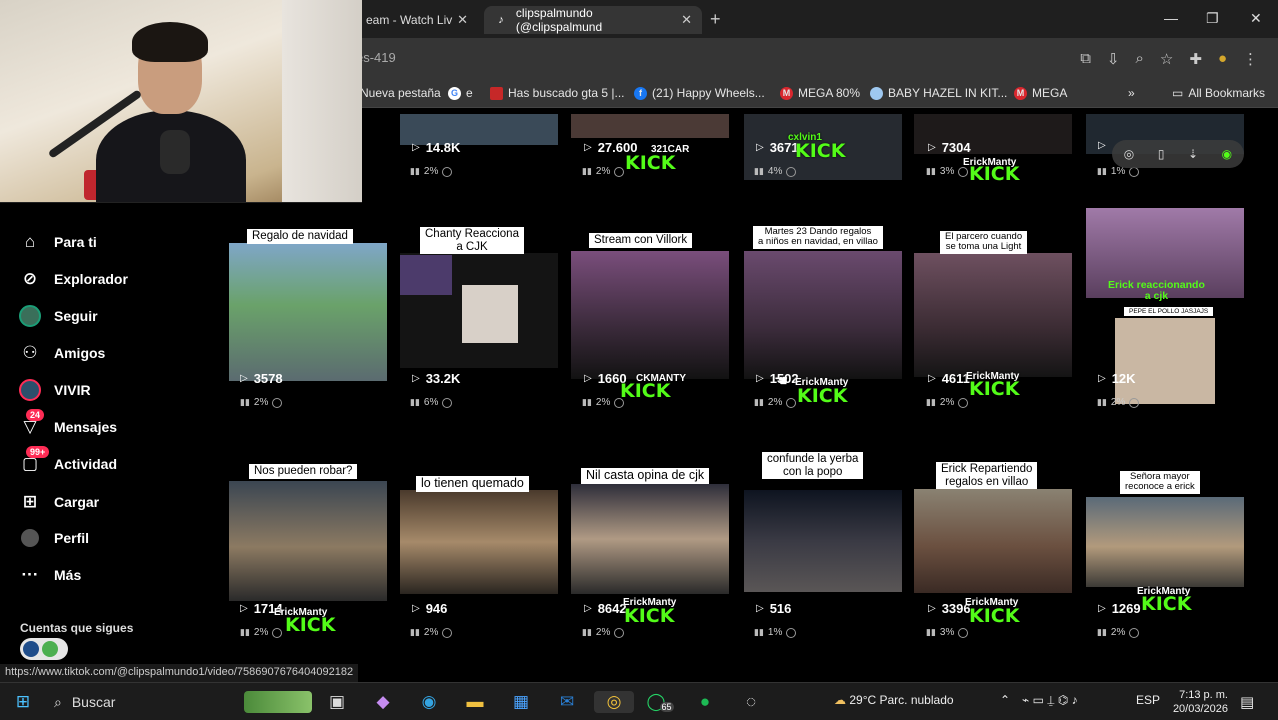 Image resolution: width=1278 pixels, height=720 pixels. What do you see at coordinates (987, 476) in the screenshot?
I see `video-caption: Erick Repartiendo regalos en villao` at bounding box center [987, 476].